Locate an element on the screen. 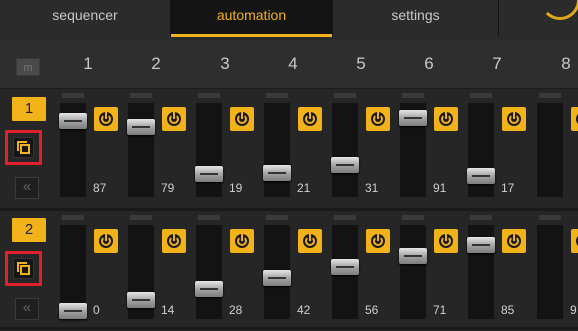  column-number-3: 3 is located at coordinates (225, 63).